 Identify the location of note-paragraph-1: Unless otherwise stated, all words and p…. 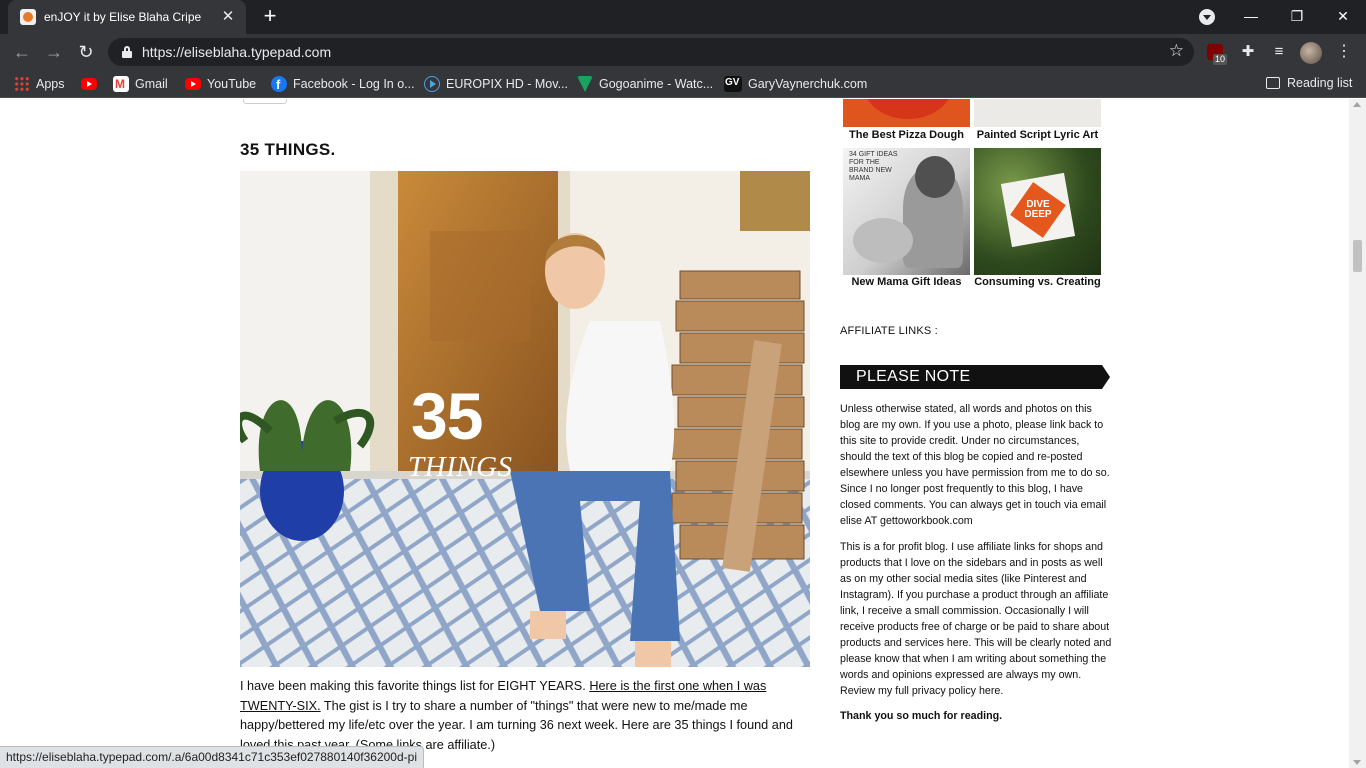
(975, 465).